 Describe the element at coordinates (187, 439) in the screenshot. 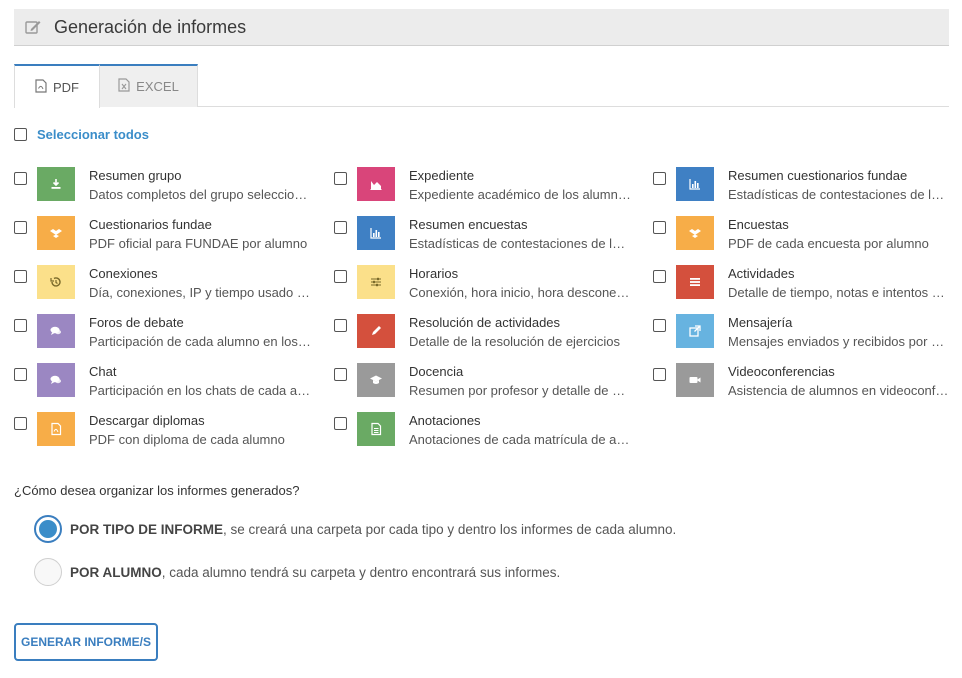

I see `report-description: PDF con diploma de cada alumno` at that location.